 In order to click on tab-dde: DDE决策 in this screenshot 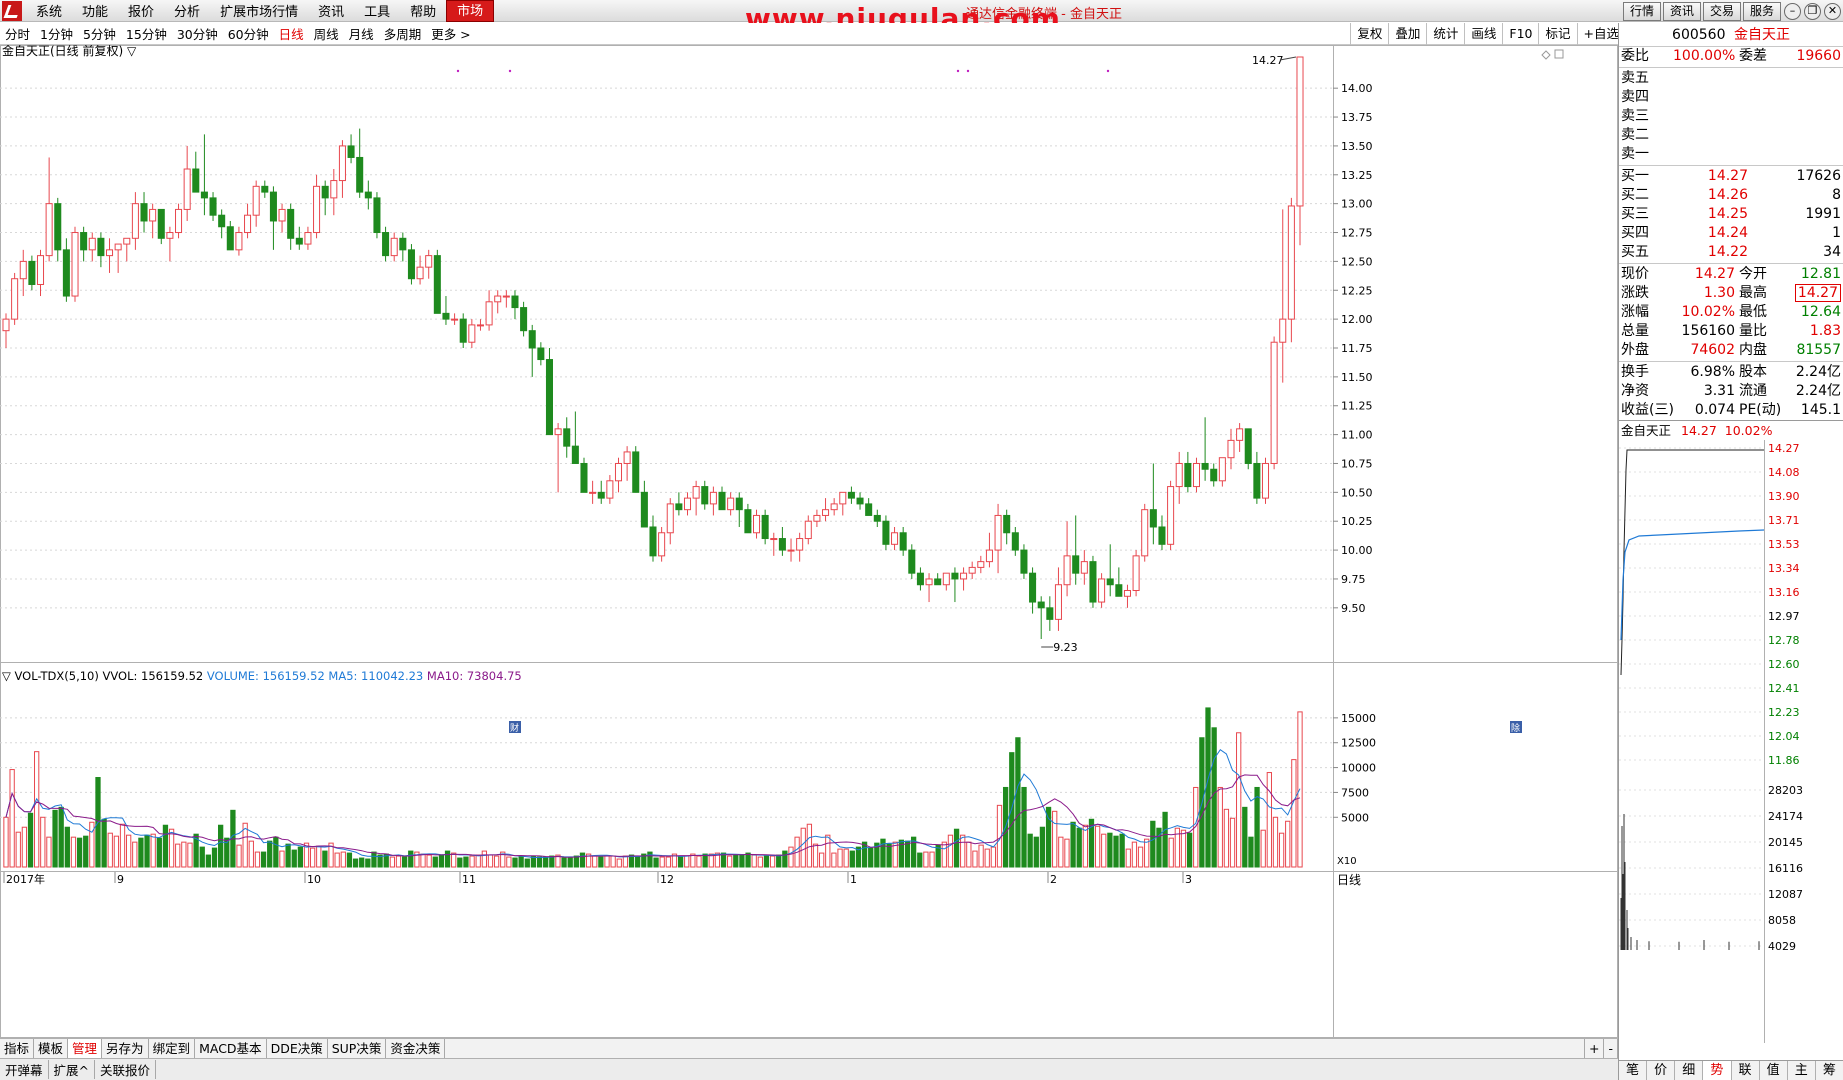, I will do `click(297, 1048)`.